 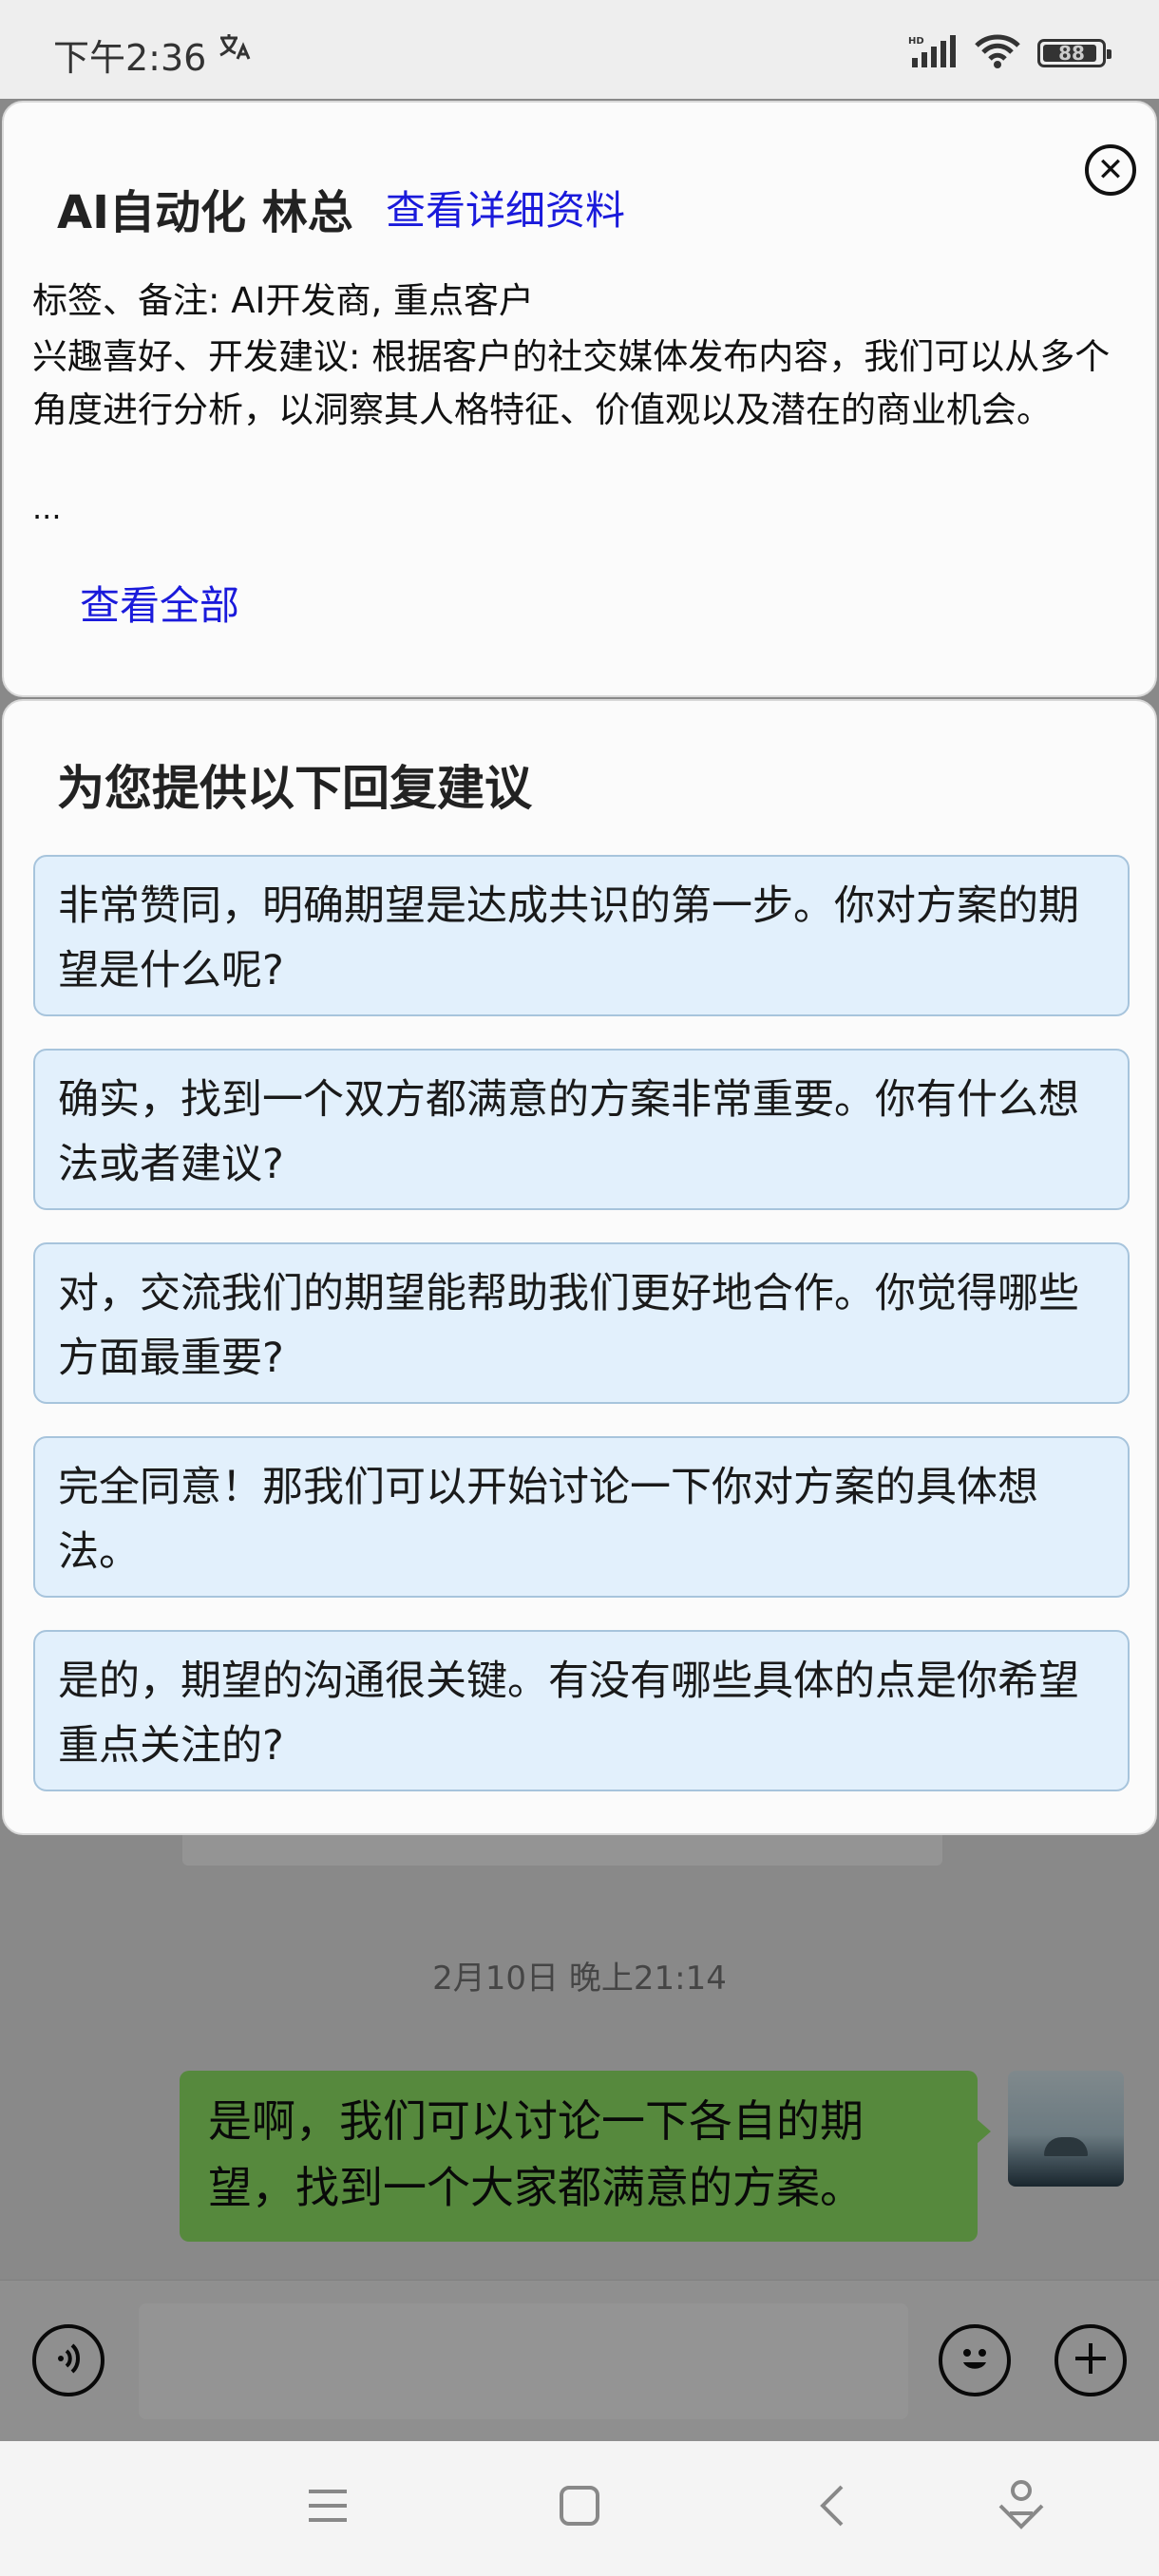 I want to click on menu-button, so click(x=327, y=2507).